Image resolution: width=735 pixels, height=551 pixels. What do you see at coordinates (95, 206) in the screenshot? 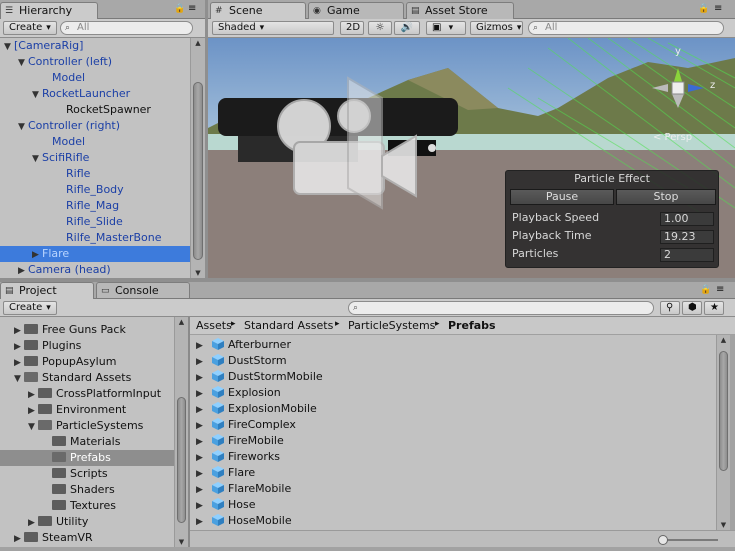
I see `hierarchy-row: Rifle_Mag` at bounding box center [95, 206].